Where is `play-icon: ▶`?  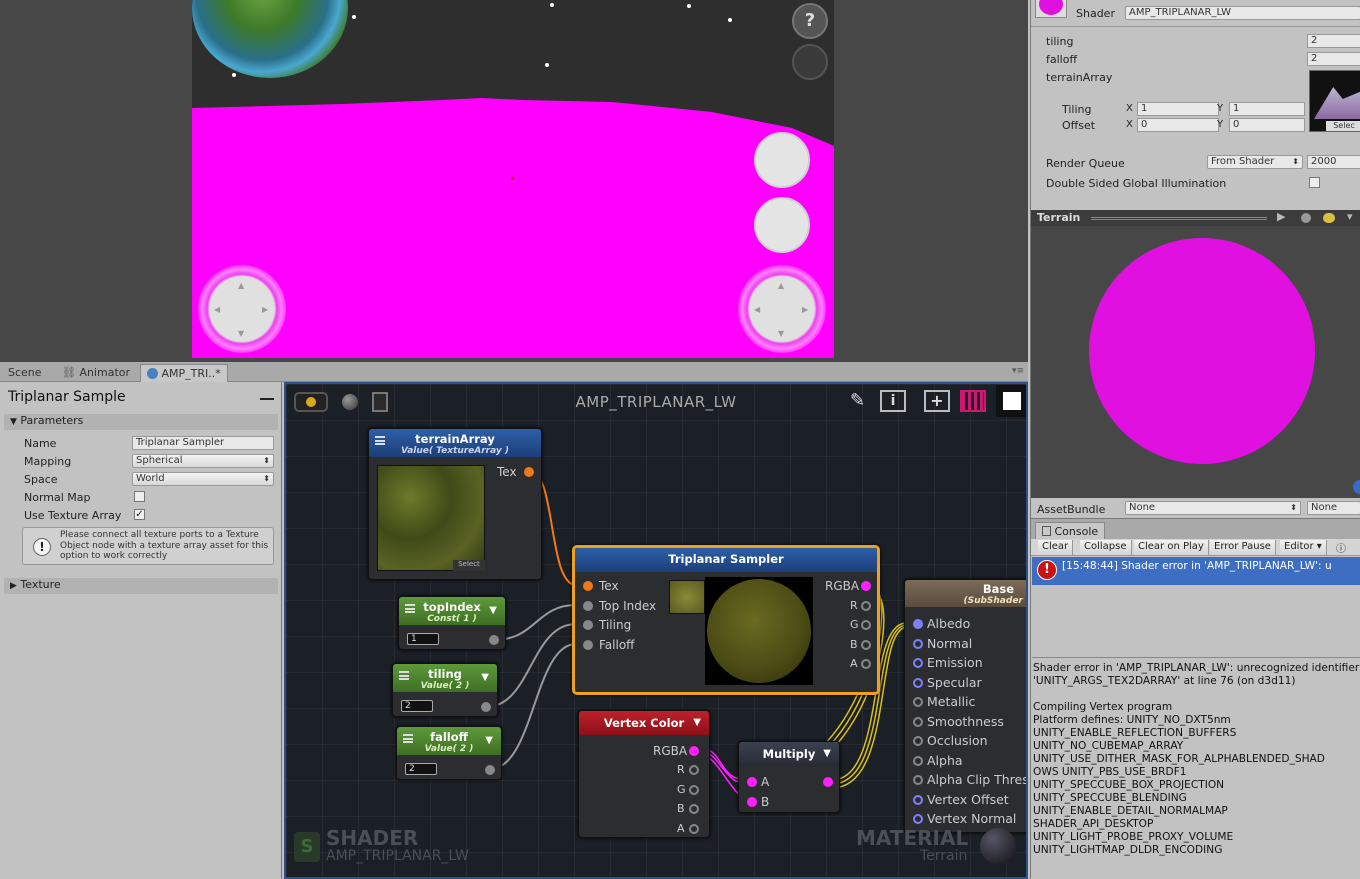
play-icon: ▶ is located at coordinates (1281, 216).